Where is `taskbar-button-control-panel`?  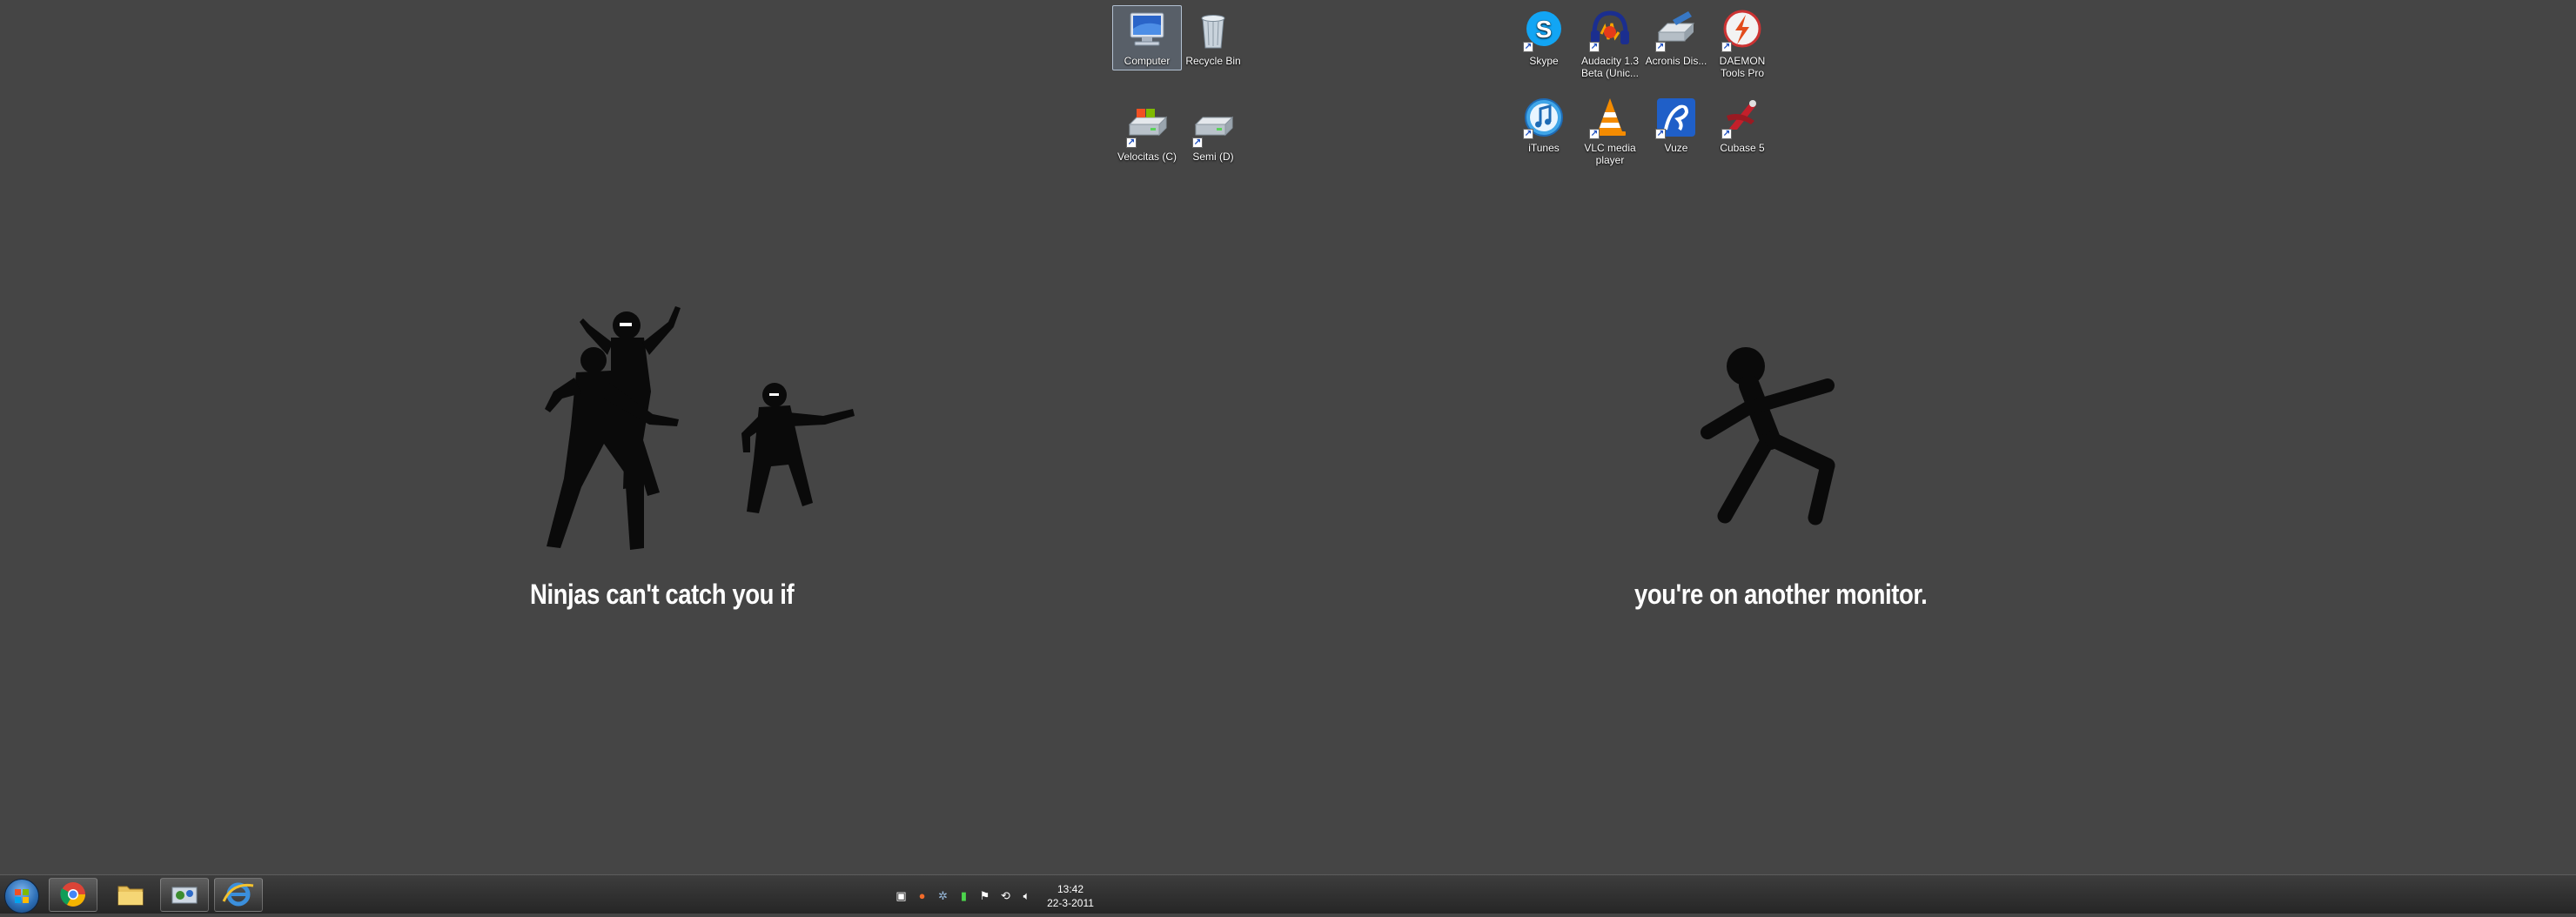 taskbar-button-control-panel is located at coordinates (184, 895).